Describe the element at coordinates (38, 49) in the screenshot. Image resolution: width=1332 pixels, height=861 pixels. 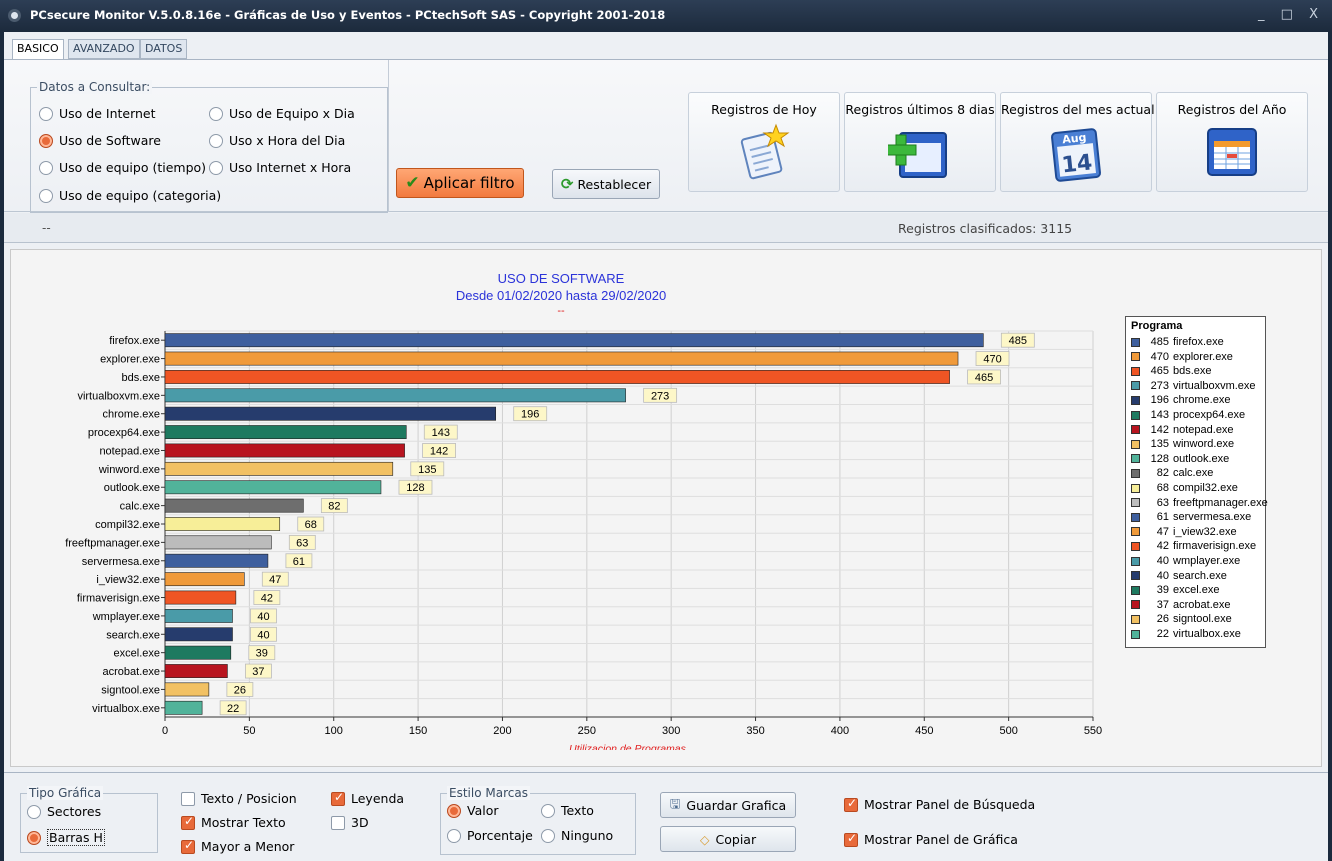
I see `tab-basico: BASICO` at that location.